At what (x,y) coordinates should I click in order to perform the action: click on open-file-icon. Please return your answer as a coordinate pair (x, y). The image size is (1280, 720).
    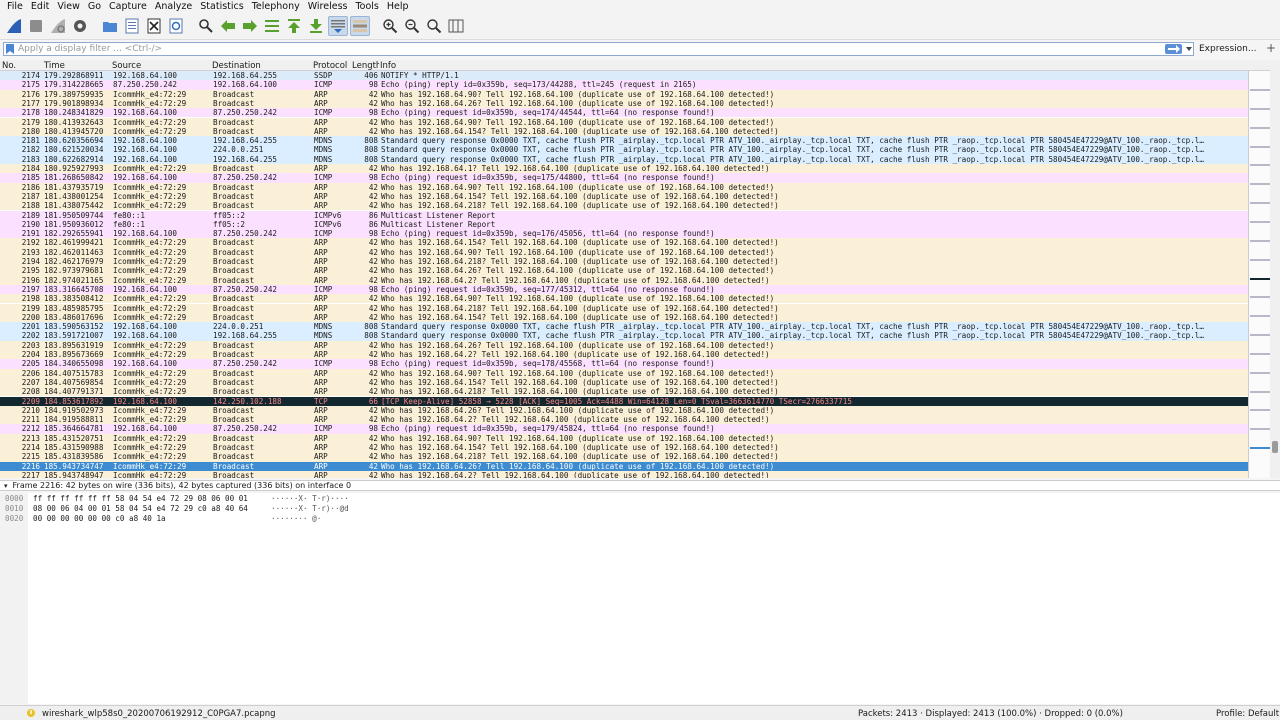
    Looking at the image, I should click on (110, 26).